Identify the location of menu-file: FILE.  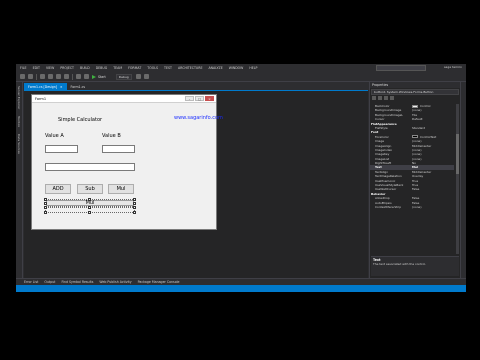
(23, 68).